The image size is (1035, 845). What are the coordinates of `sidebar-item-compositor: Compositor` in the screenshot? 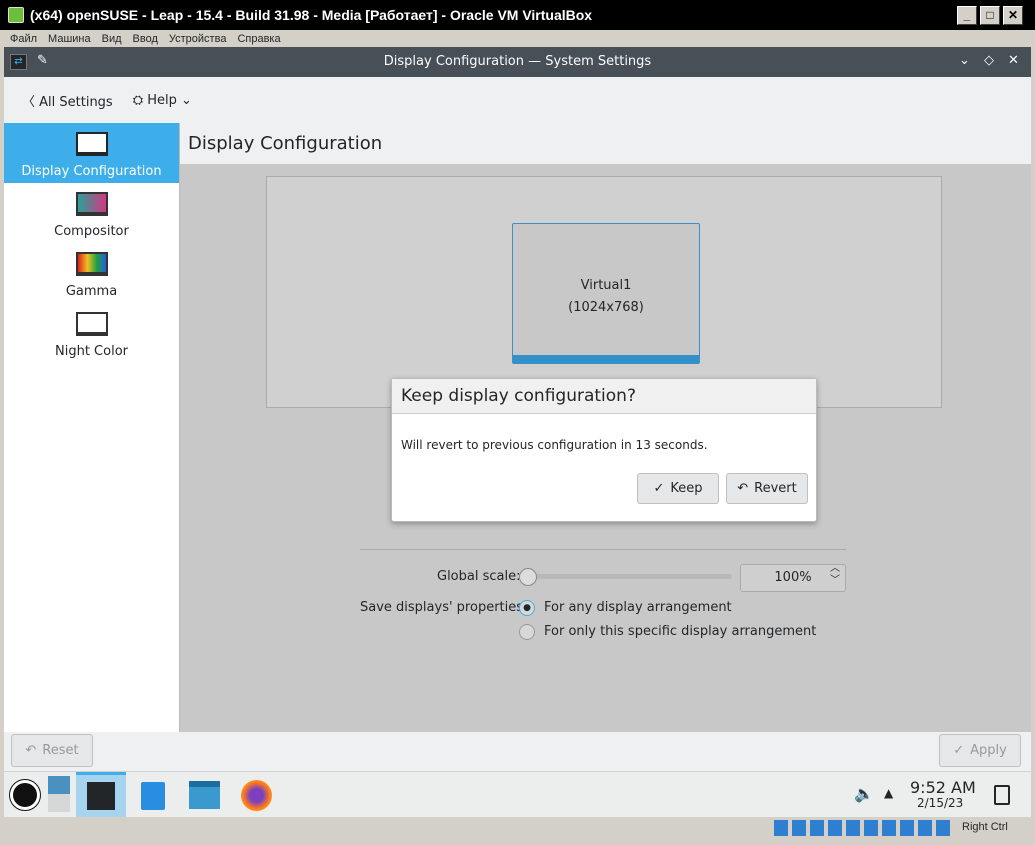 It's located at (91, 213).